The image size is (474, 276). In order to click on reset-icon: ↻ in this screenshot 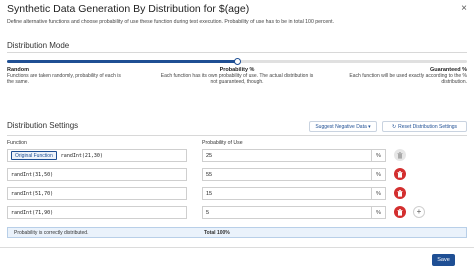, I will do `click(394, 126)`.